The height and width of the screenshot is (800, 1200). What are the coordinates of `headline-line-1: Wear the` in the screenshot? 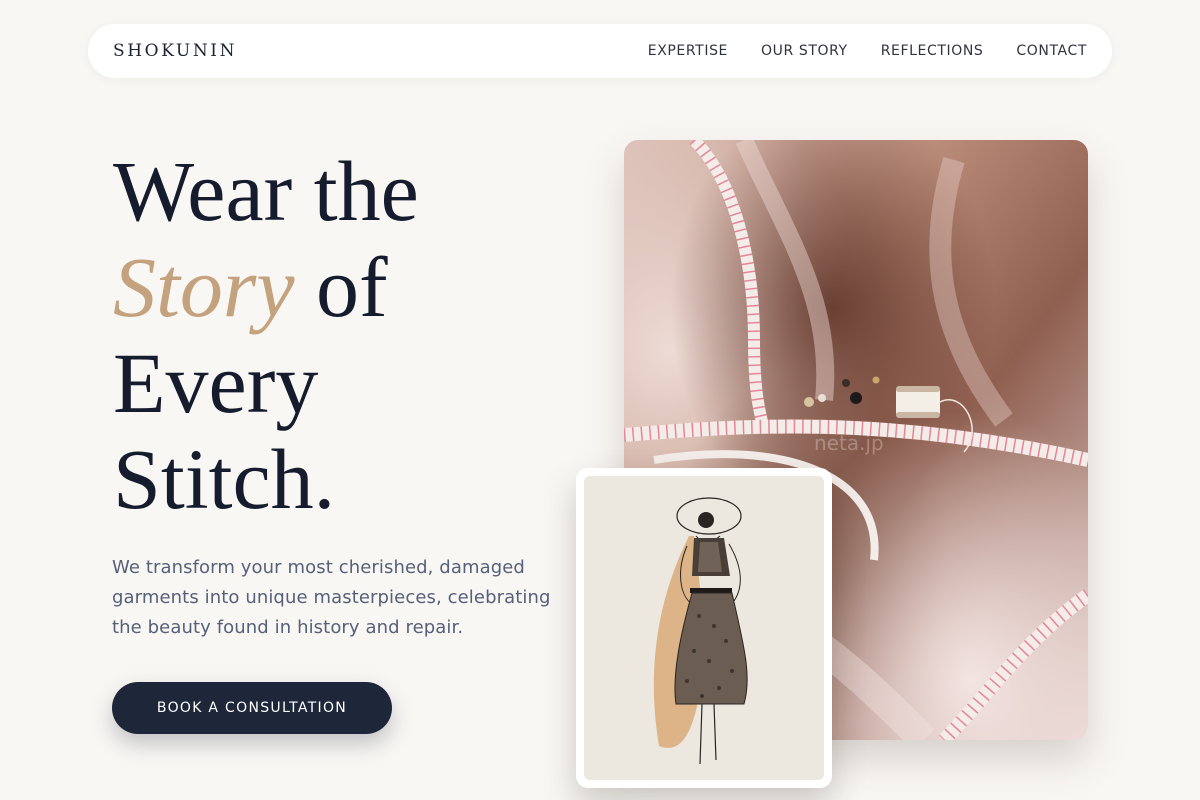 It's located at (266, 191).